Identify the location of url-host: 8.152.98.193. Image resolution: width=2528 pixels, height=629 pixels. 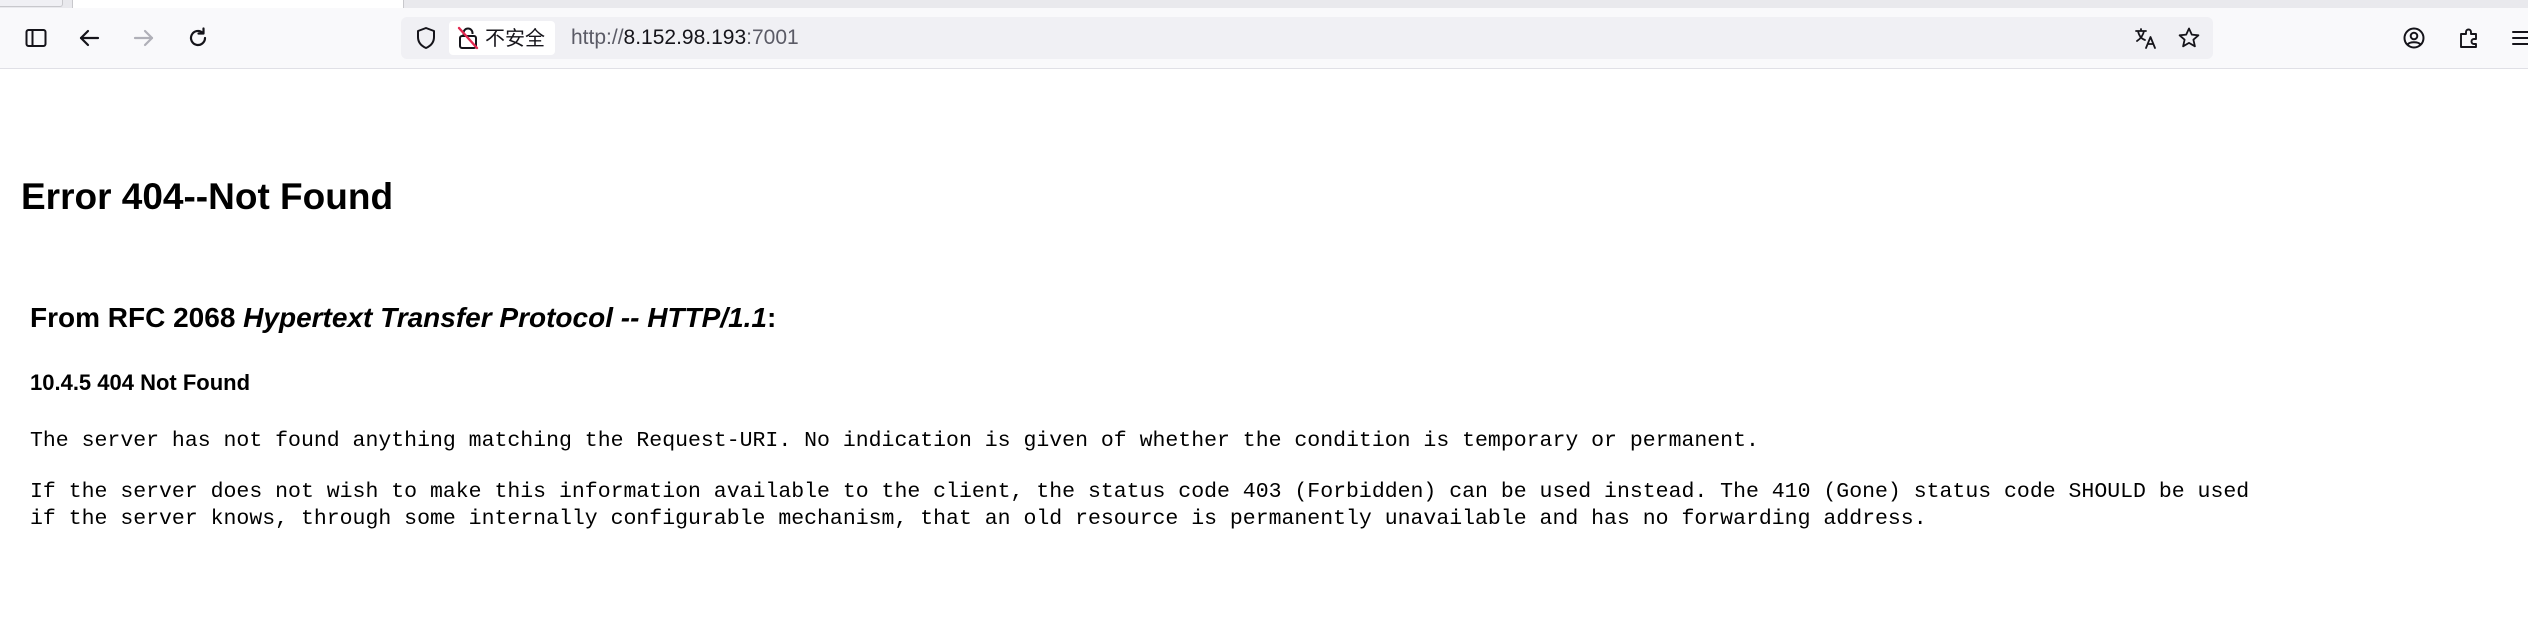
(685, 37).